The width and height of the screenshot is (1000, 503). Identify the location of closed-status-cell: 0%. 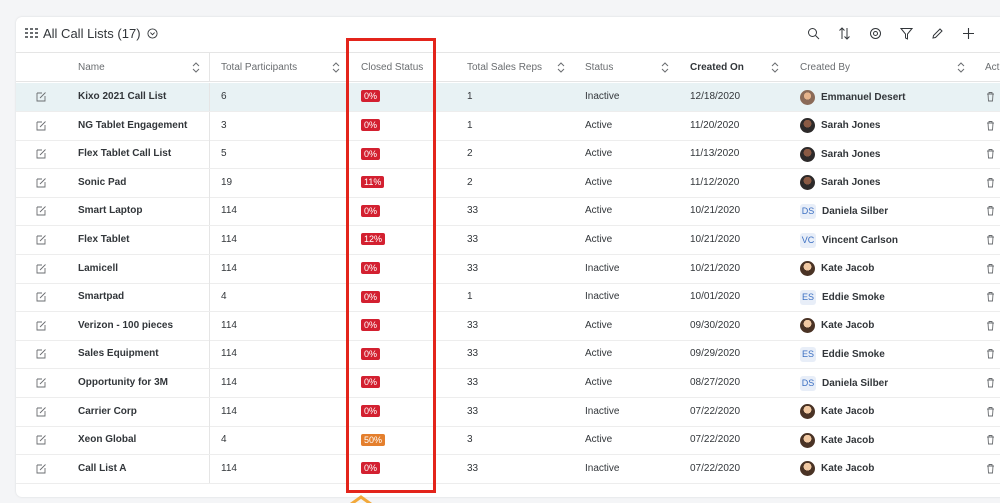
(371, 383).